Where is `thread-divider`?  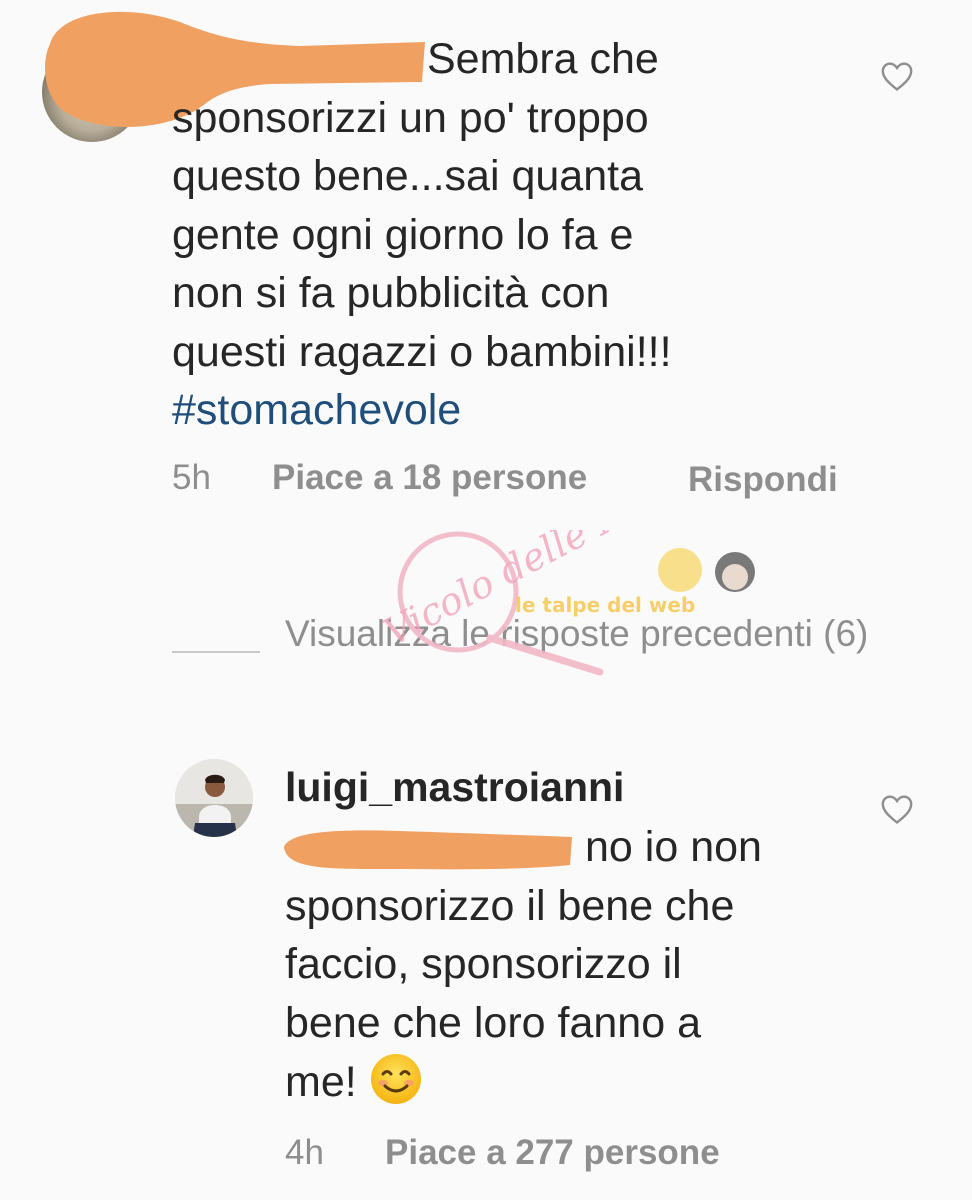 thread-divider is located at coordinates (216, 652).